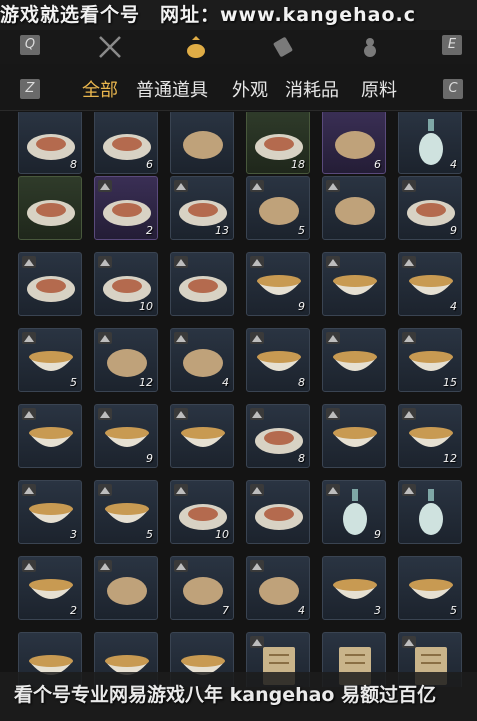 This screenshot has width=477, height=721. Describe the element at coordinates (225, 610) in the screenshot. I see `item-count: 7` at that location.